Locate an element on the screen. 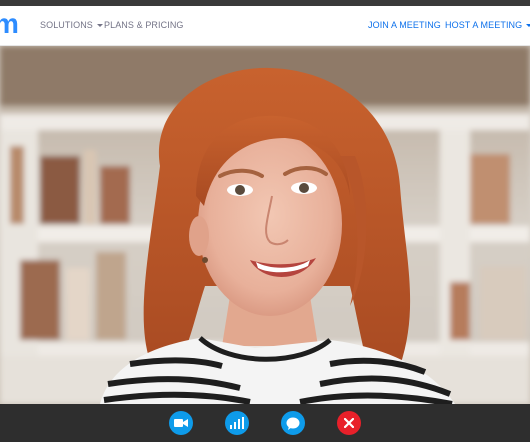 The width and height of the screenshot is (530, 442). nav-host-meeting-menu: HOST A MEETING is located at coordinates (487, 25).